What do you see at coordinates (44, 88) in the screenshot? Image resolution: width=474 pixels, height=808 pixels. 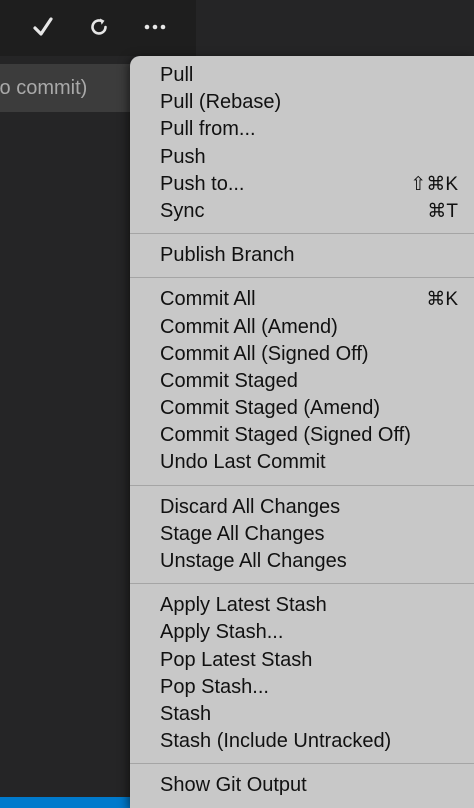 I see `commit-input-placeholder: to commit)` at bounding box center [44, 88].